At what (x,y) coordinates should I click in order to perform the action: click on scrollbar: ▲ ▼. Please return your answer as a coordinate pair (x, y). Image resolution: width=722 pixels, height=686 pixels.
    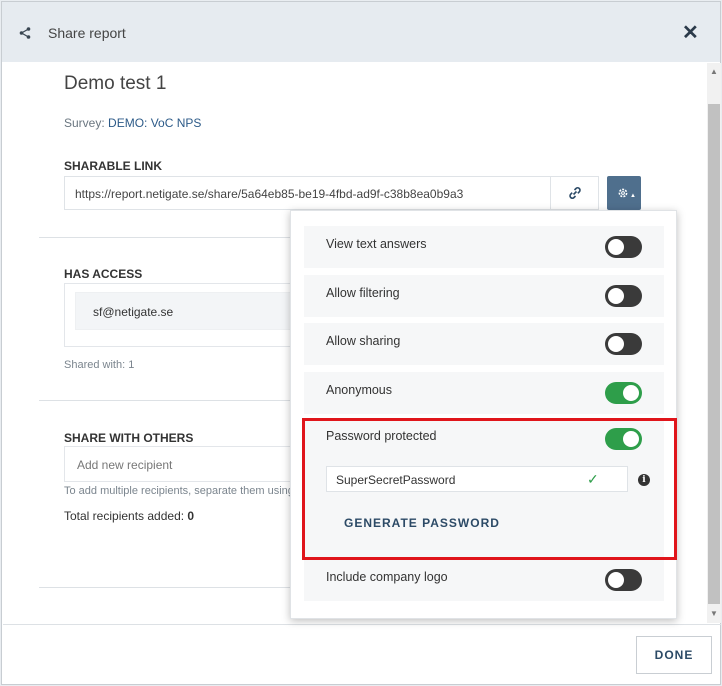
    Looking at the image, I should click on (714, 343).